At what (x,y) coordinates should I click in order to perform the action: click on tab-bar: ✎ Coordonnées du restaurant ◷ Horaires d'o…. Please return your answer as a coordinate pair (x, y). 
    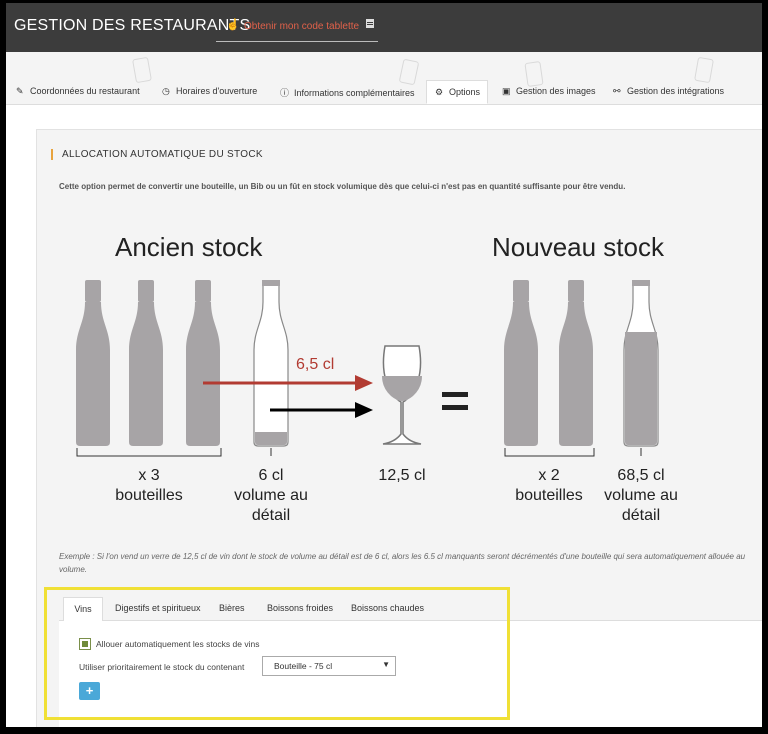
    Looking at the image, I should click on (384, 78).